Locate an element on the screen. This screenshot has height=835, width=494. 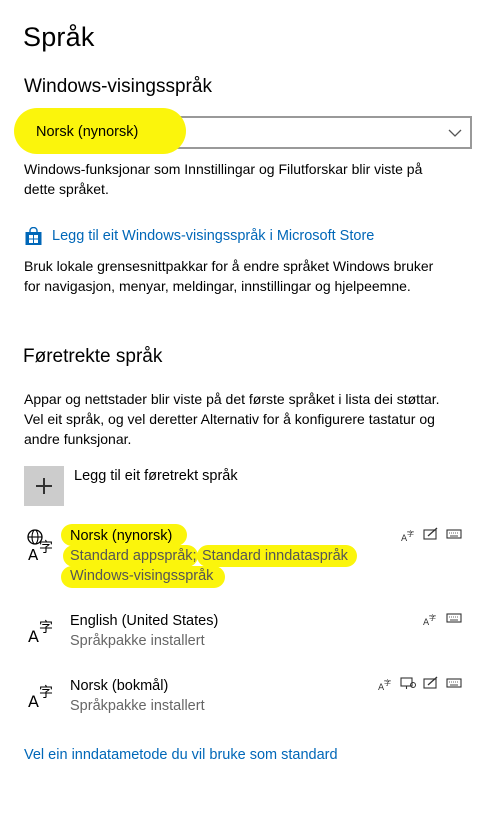
store-icon is located at coordinates (33, 236).